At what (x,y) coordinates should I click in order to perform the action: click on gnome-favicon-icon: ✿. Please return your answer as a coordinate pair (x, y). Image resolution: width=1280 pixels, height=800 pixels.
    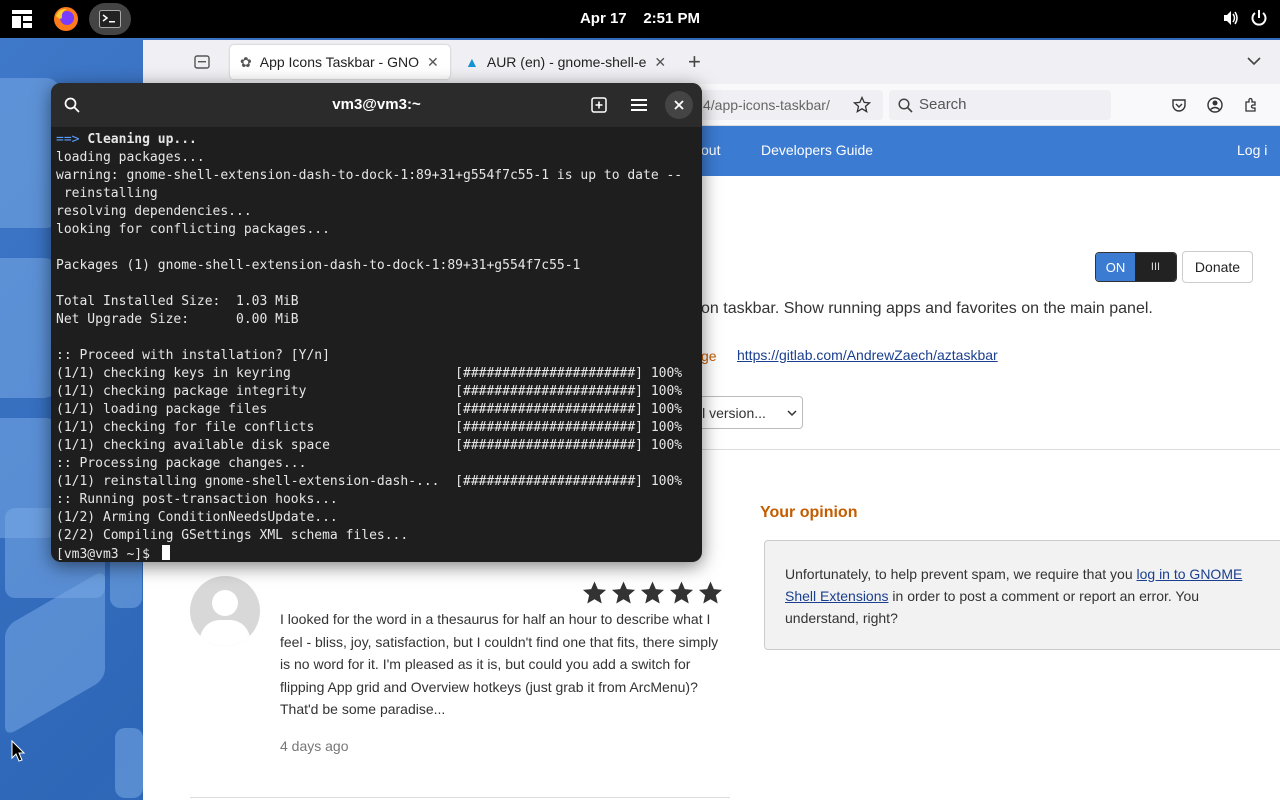
    Looking at the image, I should click on (246, 61).